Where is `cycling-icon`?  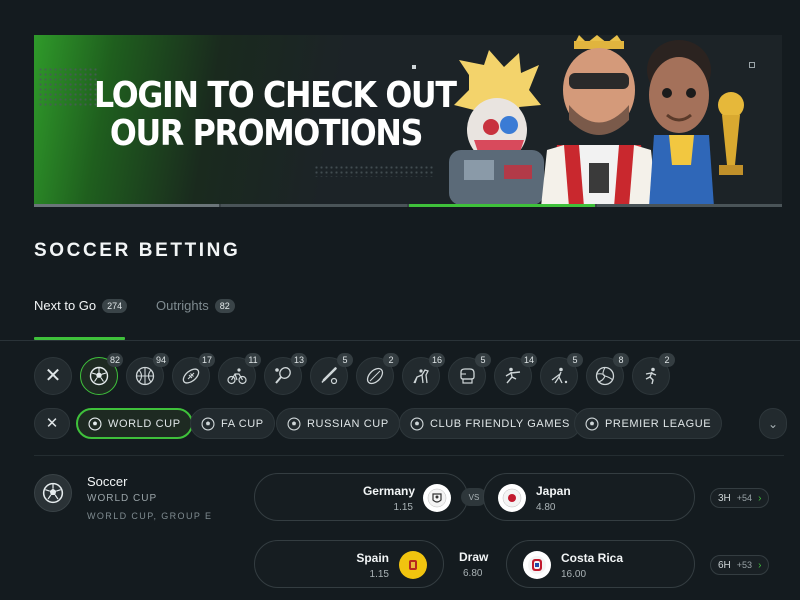
cycling-icon is located at coordinates (237, 376).